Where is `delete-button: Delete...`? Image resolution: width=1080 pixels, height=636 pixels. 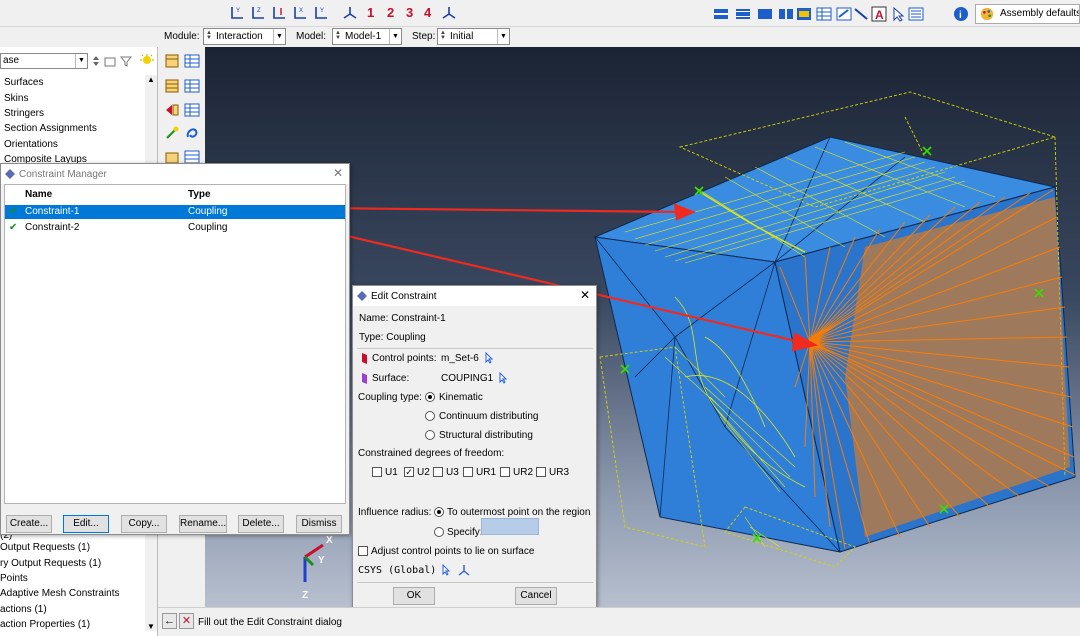
delete-button: Delete... is located at coordinates (261, 524).